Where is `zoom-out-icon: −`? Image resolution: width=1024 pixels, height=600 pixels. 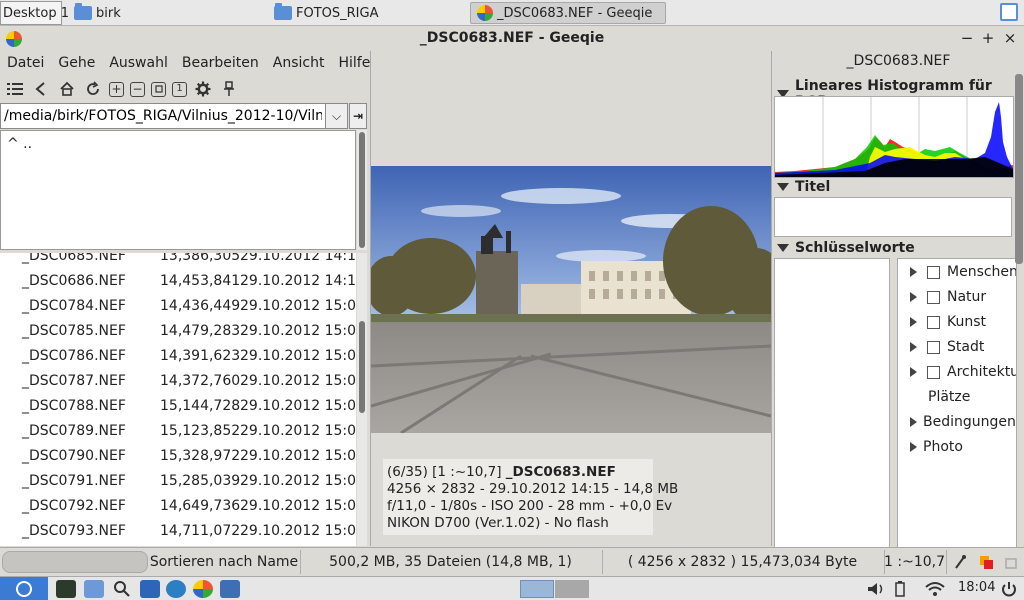
zoom-out-icon: − is located at coordinates (137, 89).